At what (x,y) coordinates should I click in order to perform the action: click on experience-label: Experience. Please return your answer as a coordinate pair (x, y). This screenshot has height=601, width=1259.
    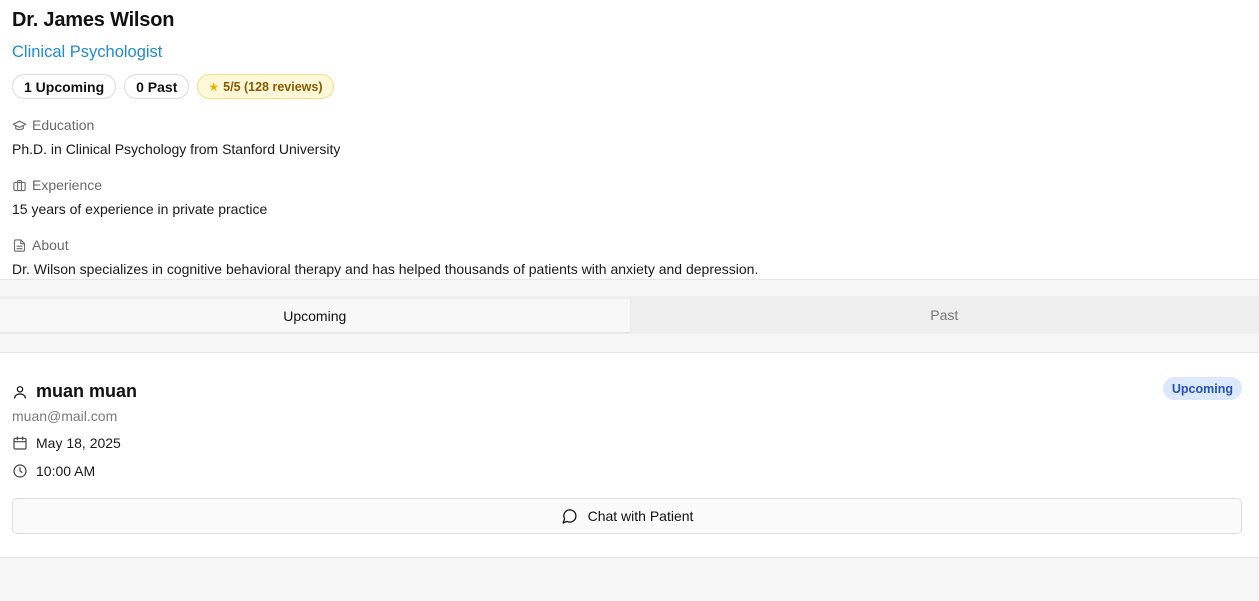
    Looking at the image, I should click on (67, 185).